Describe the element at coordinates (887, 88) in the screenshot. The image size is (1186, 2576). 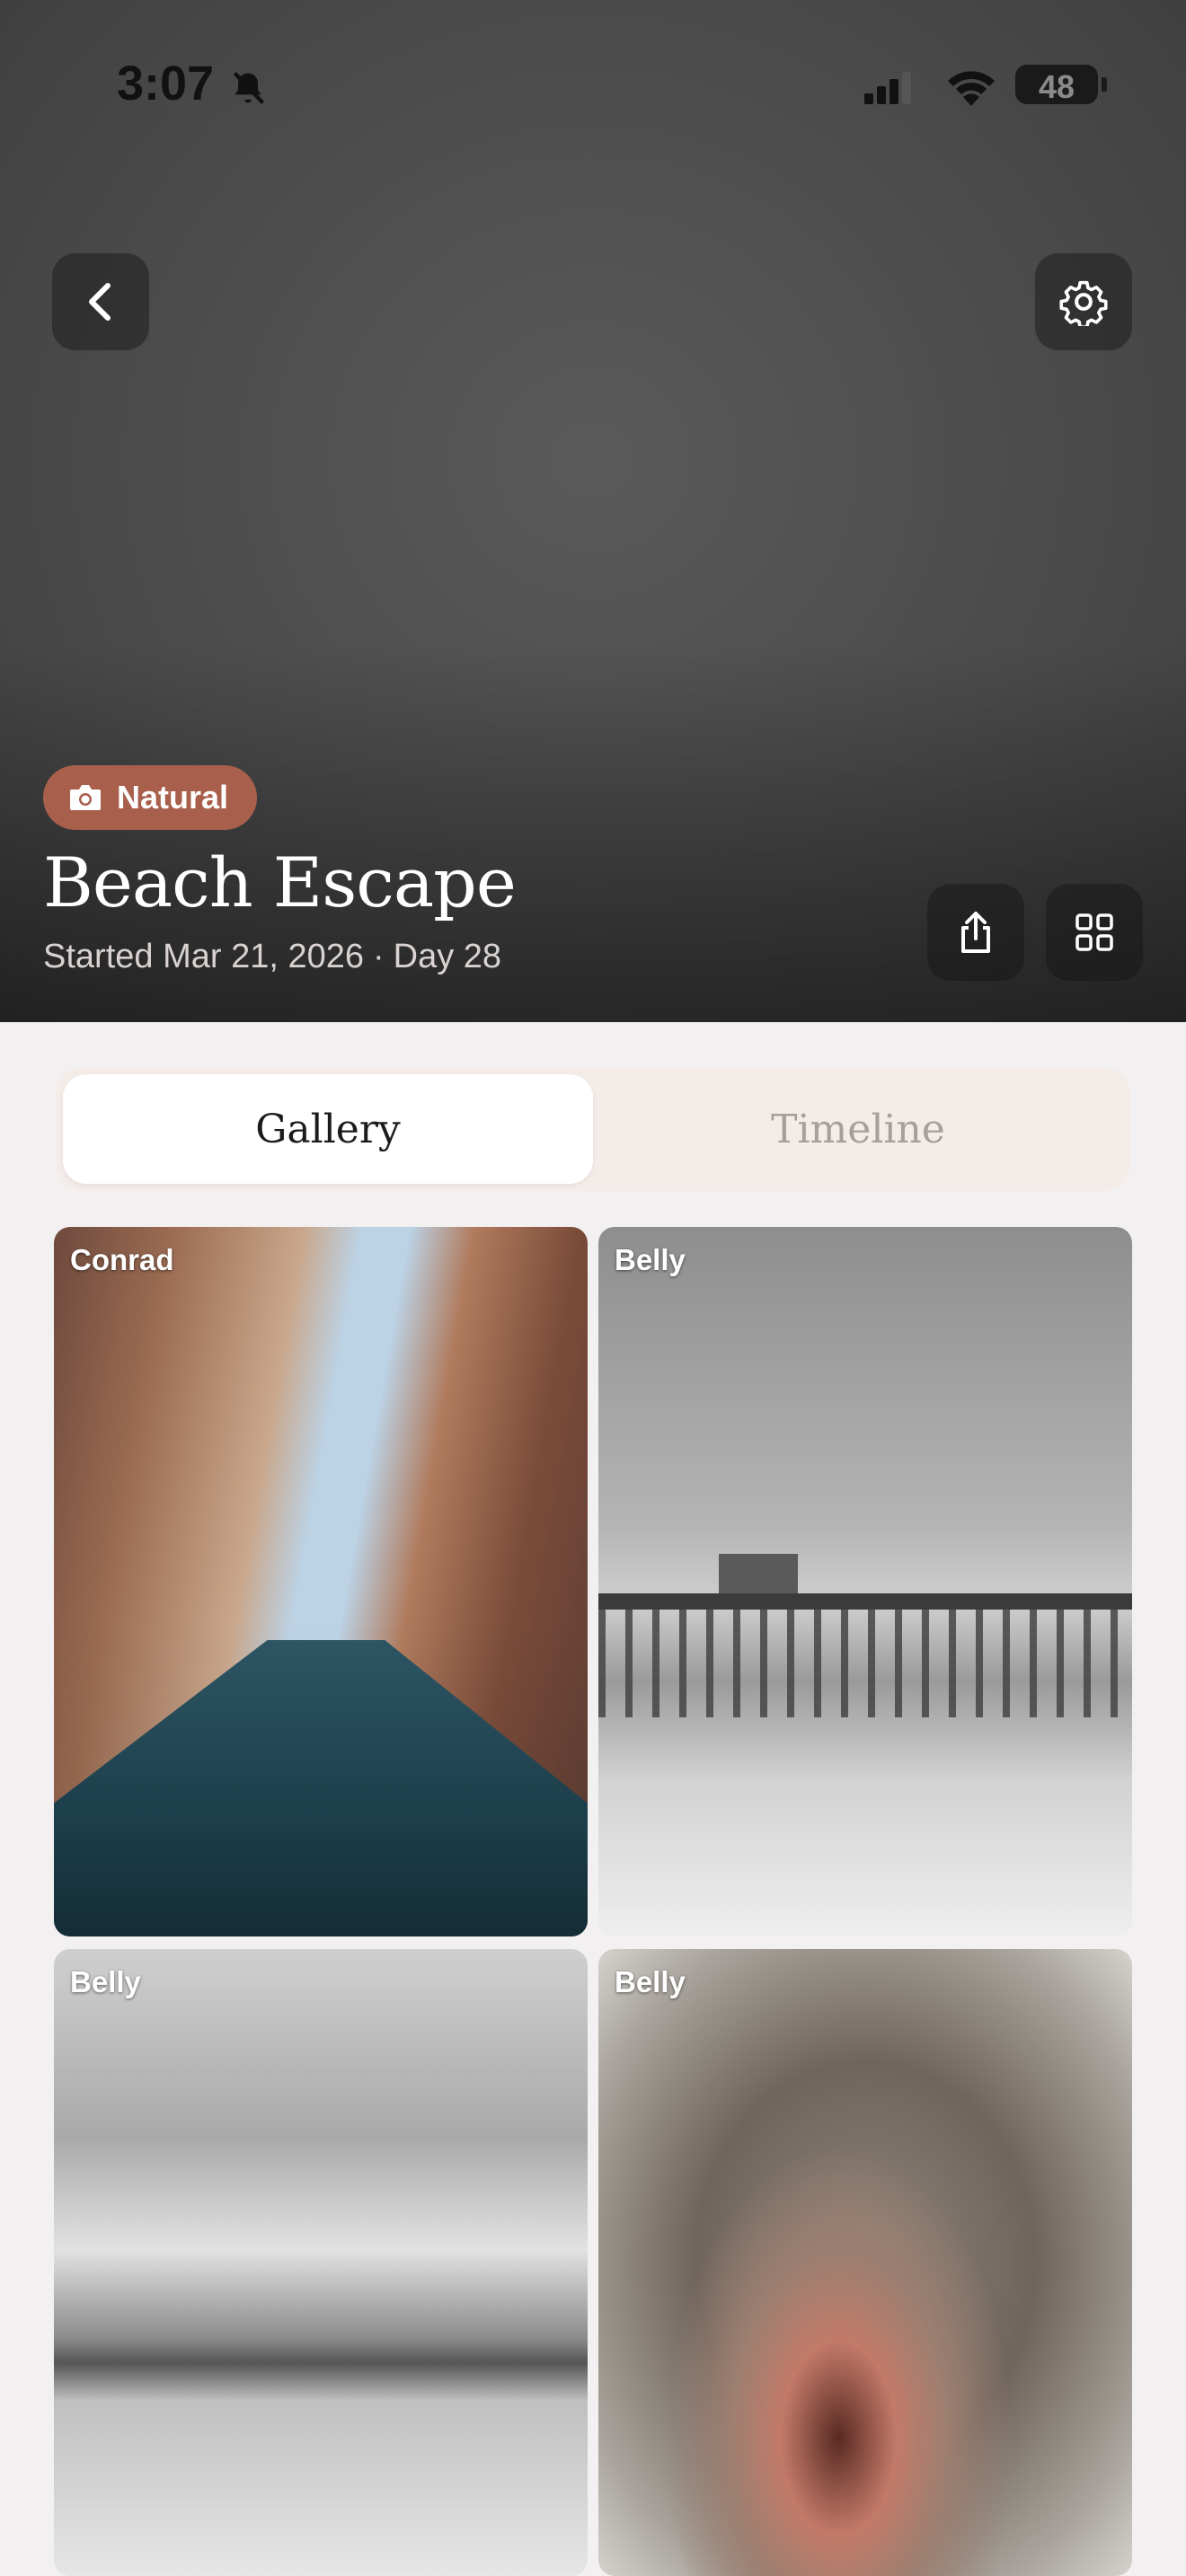
I see `cellular-signal-icon` at that location.